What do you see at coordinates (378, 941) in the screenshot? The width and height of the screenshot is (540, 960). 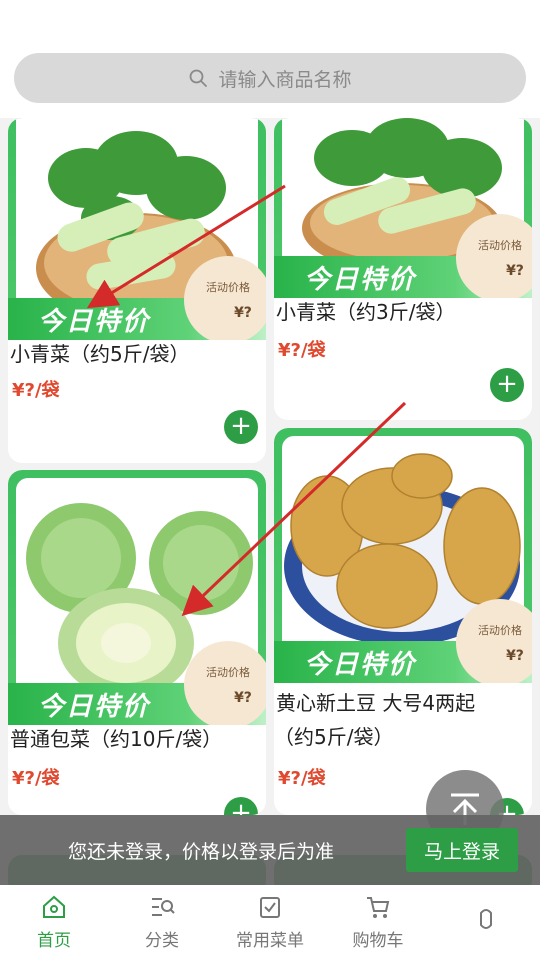 I see `tab-label: 购物车` at bounding box center [378, 941].